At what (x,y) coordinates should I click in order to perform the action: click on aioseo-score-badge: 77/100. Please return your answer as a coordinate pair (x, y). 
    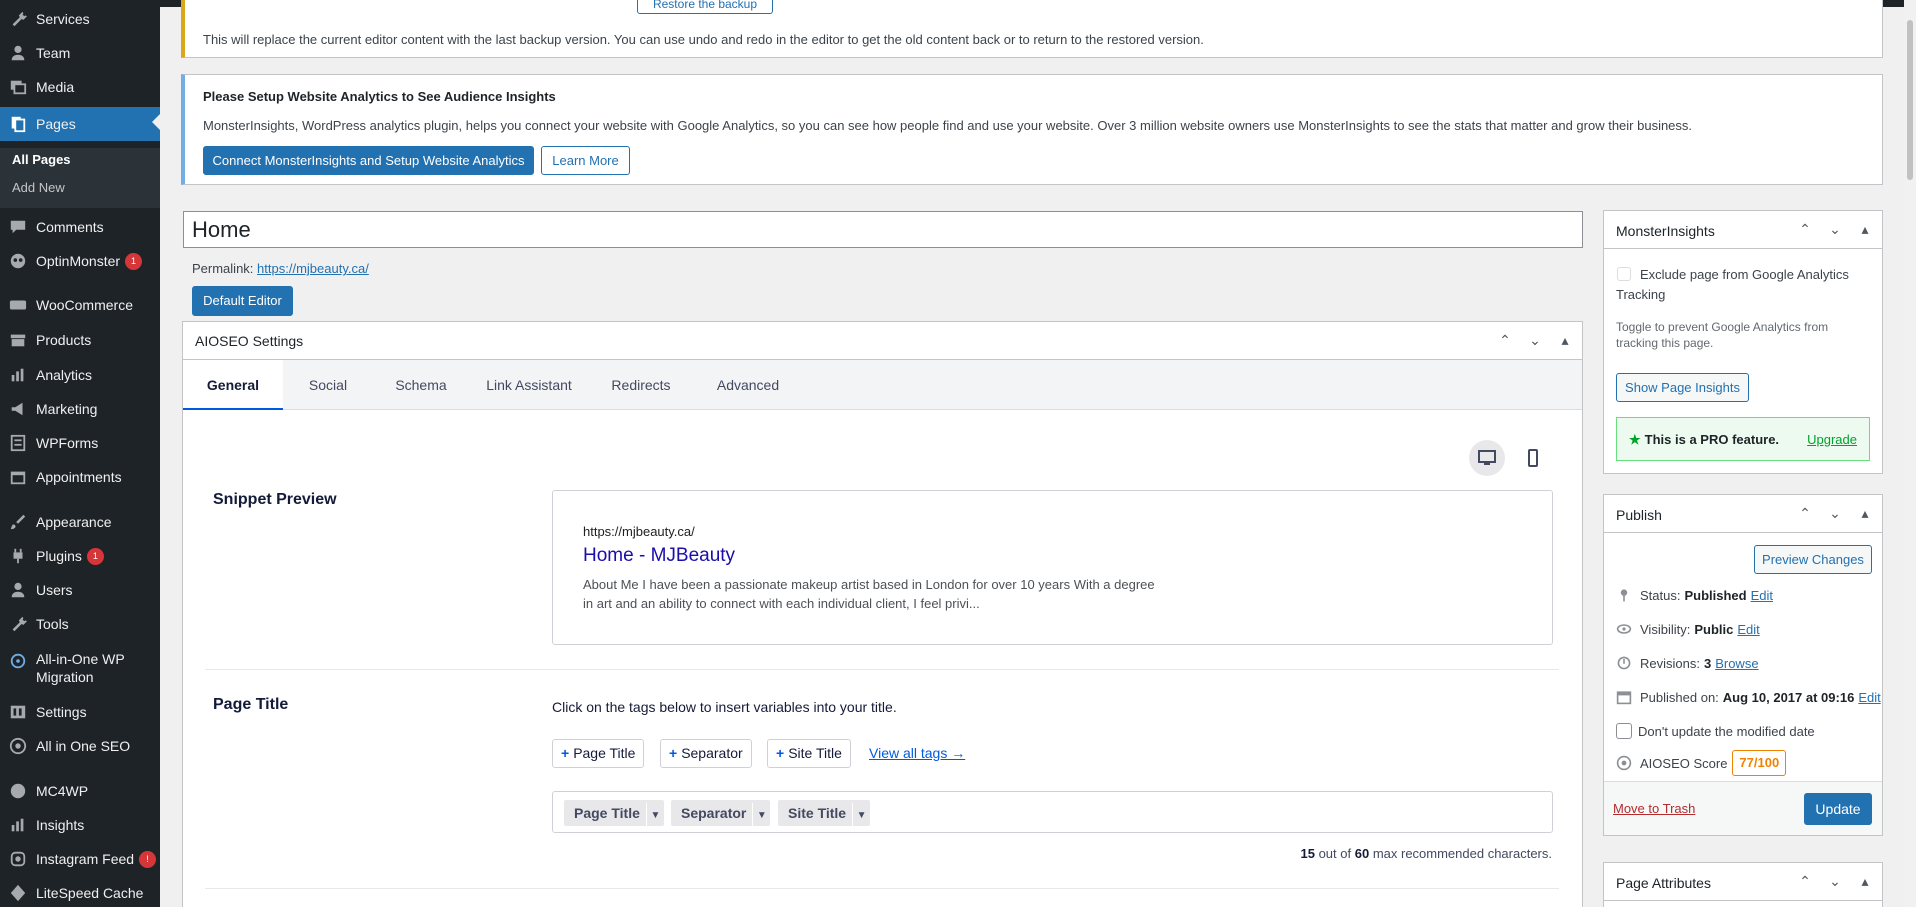
    Looking at the image, I should click on (1759, 763).